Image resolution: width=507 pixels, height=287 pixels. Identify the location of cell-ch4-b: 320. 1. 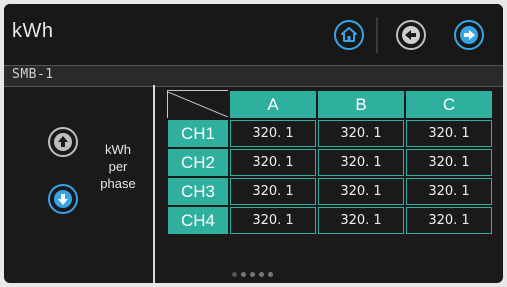
(361, 220).